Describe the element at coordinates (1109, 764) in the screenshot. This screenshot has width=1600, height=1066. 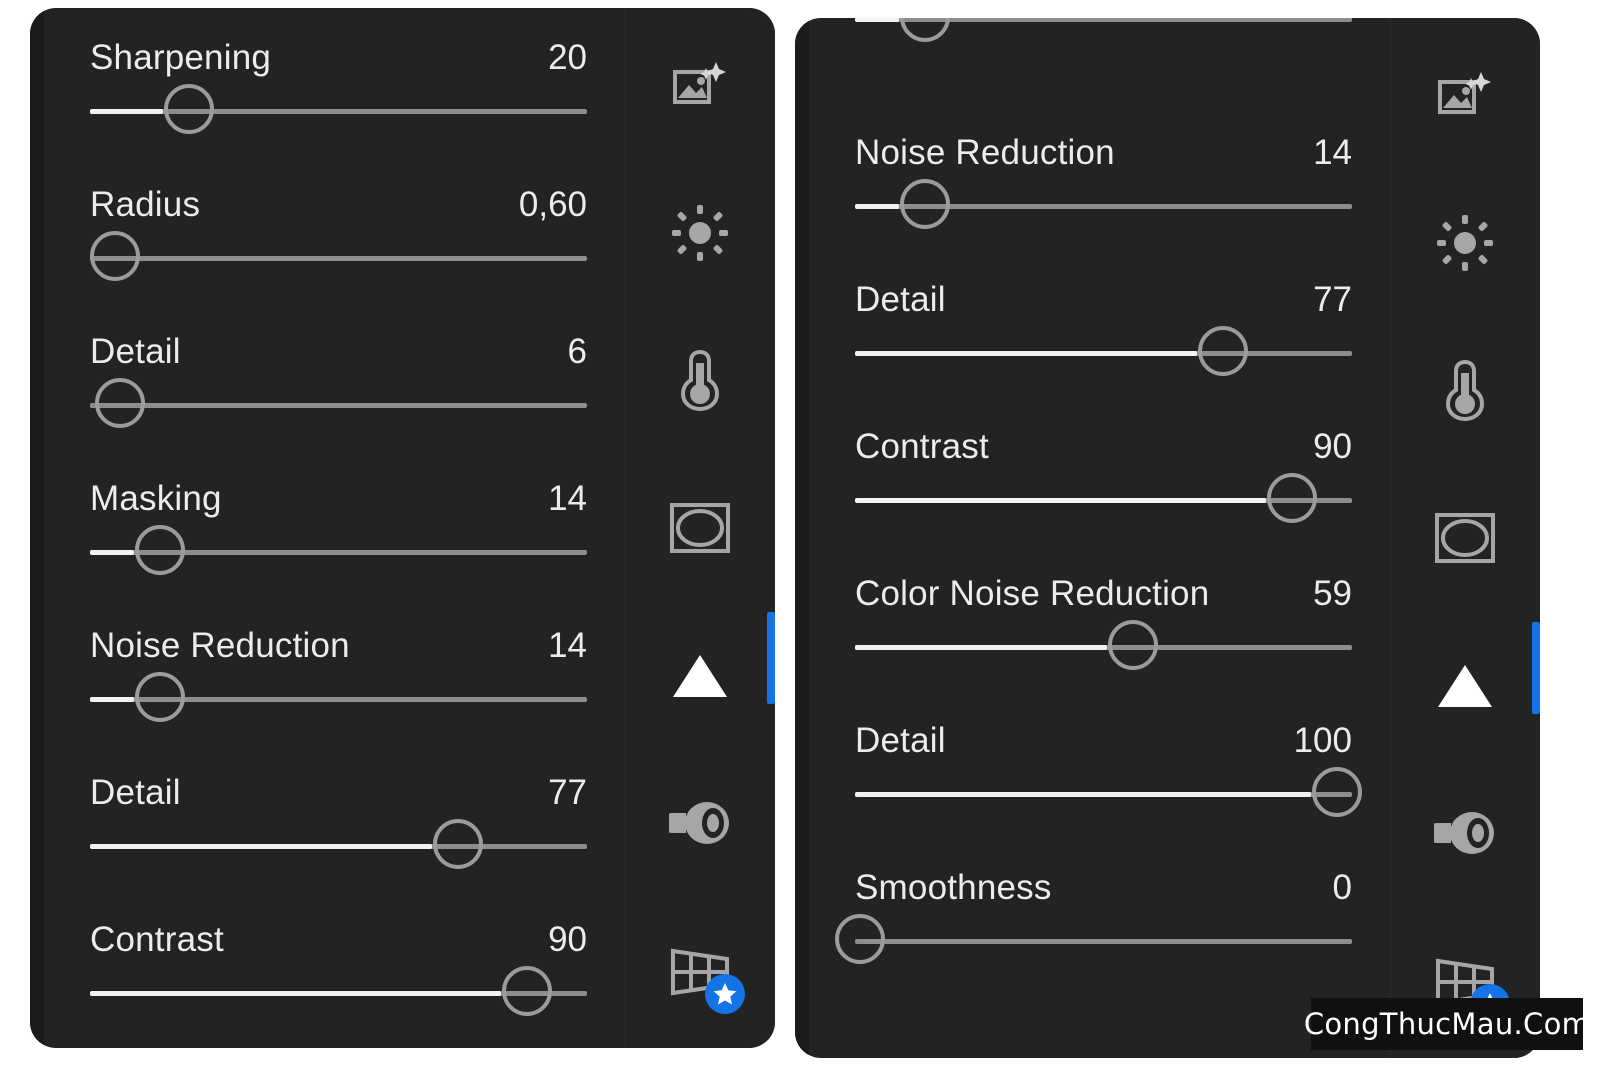
I see `slider-row: Detail 100` at that location.